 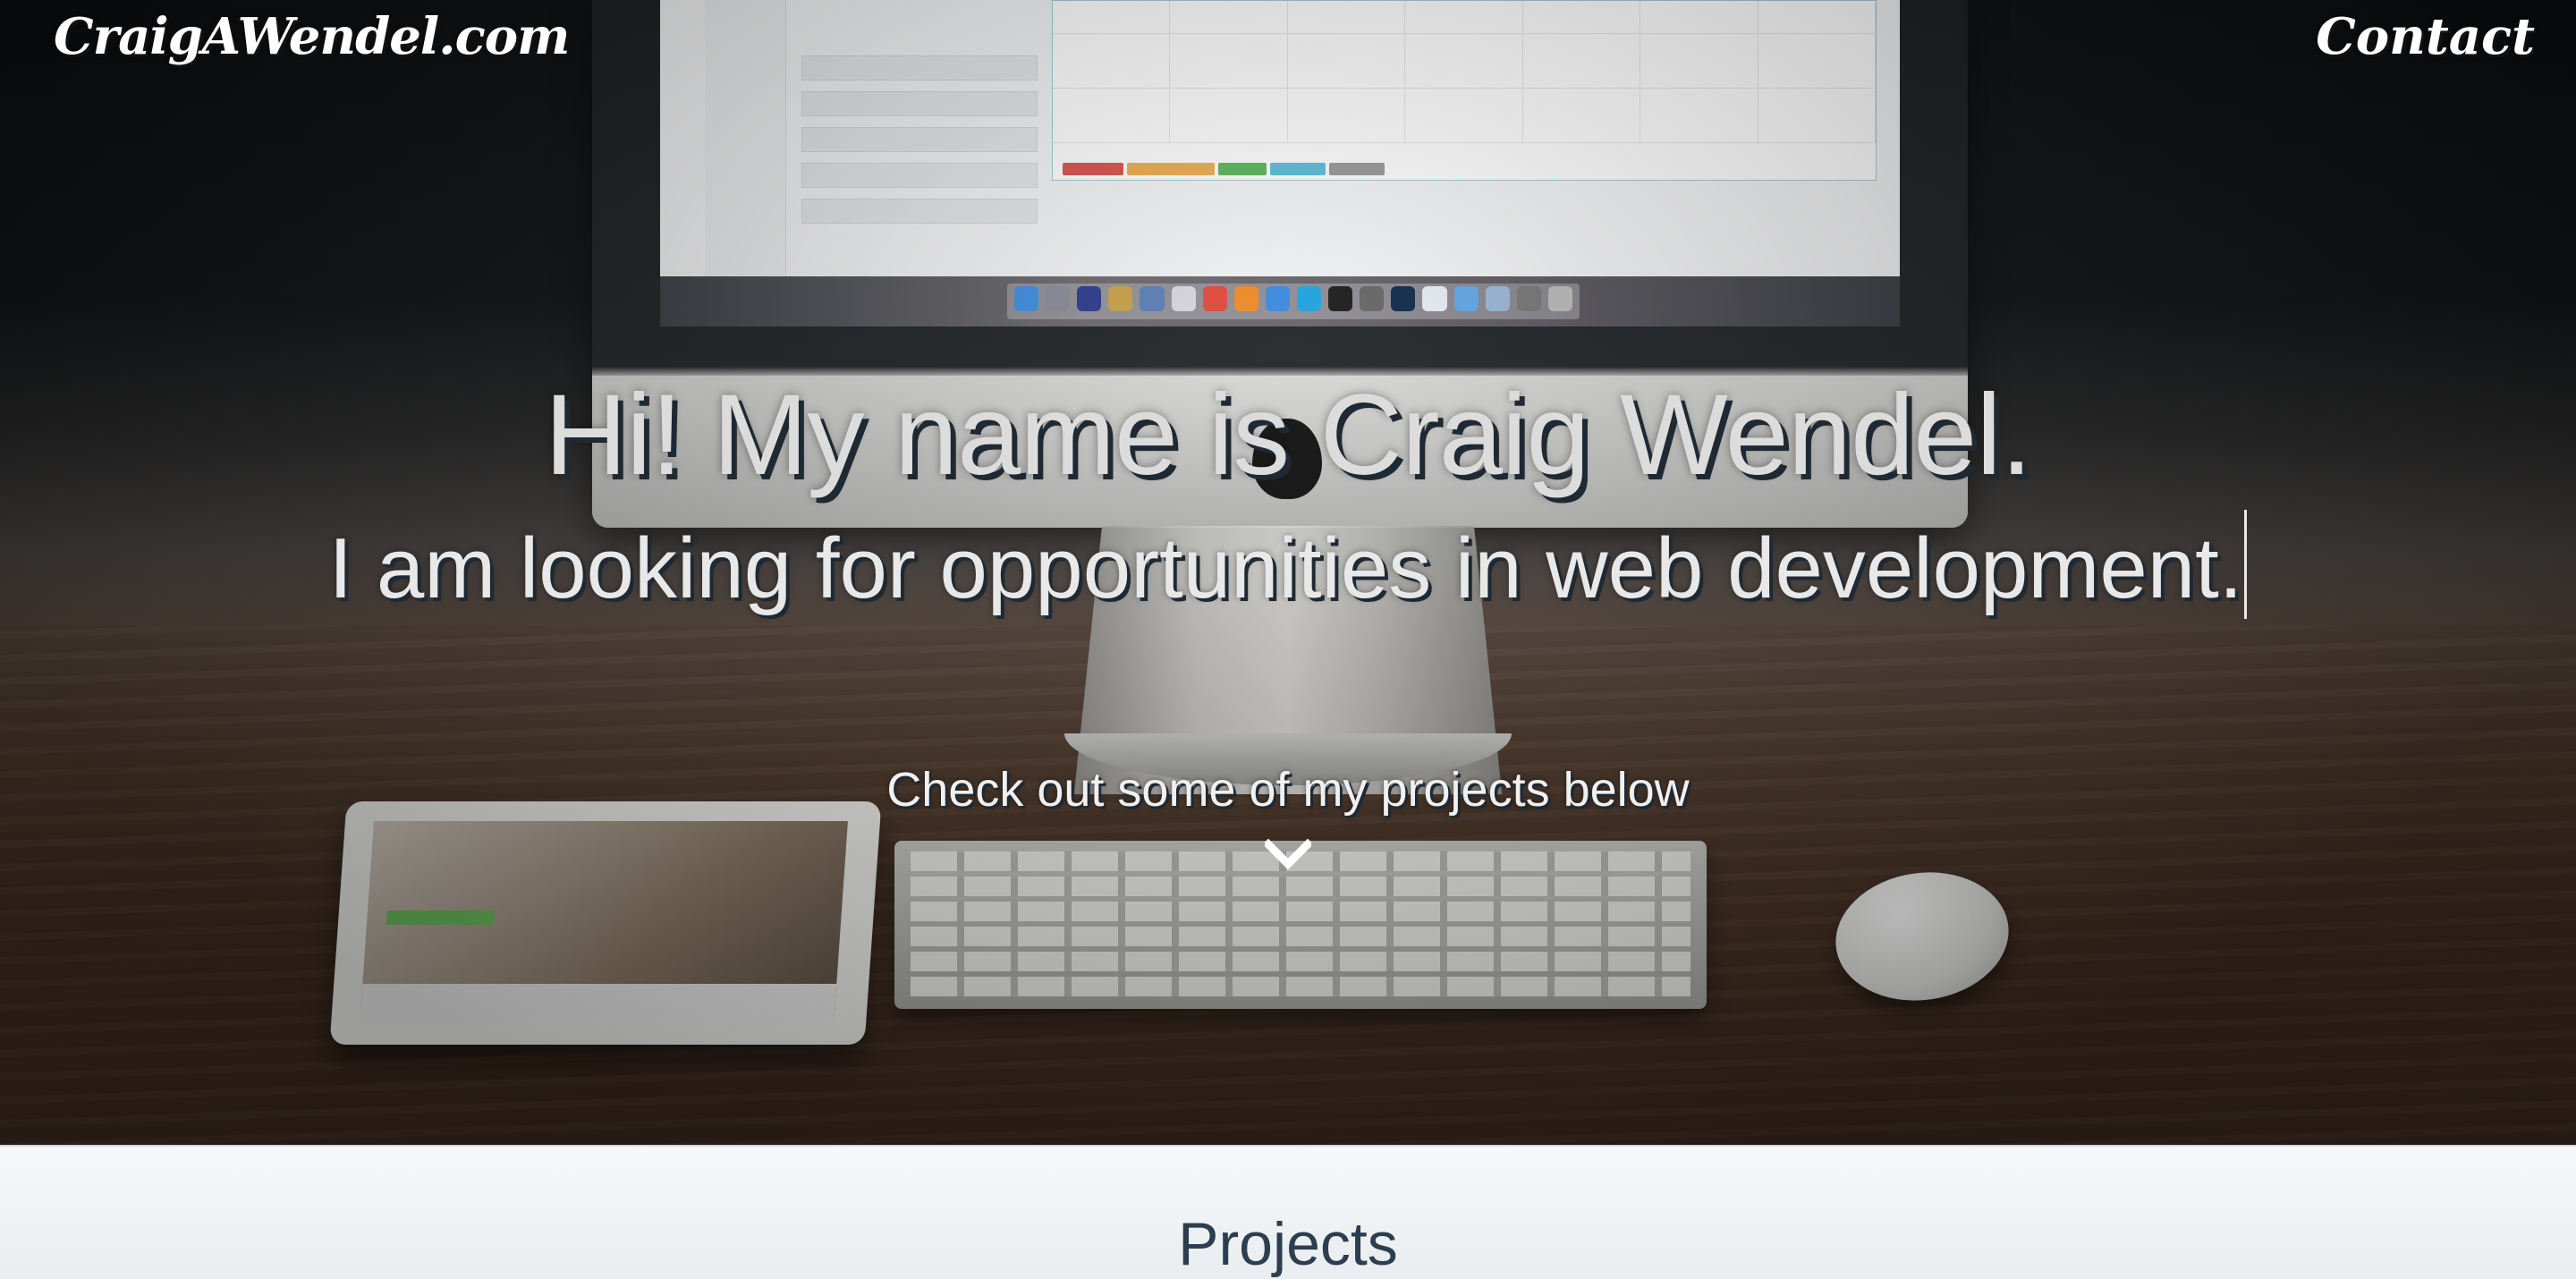 I want to click on monitor-screen-image, so click(x=1280, y=163).